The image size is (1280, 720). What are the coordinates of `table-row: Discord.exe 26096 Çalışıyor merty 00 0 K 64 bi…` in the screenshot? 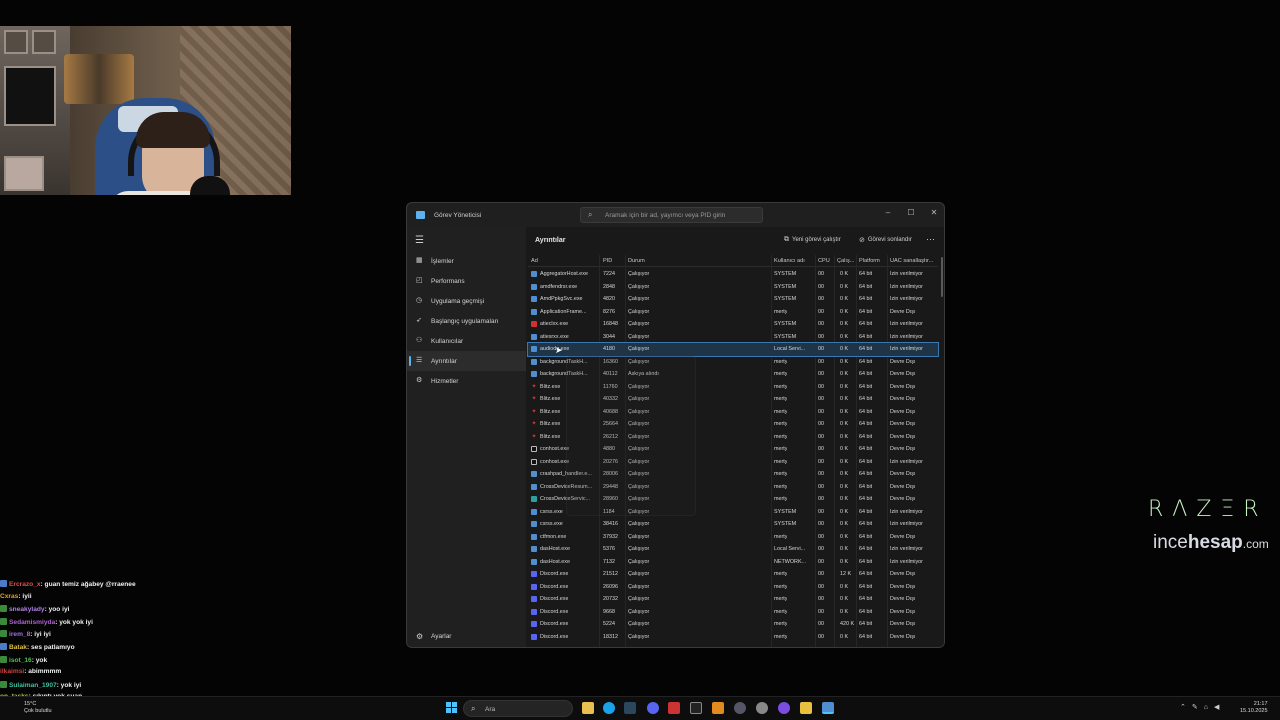 It's located at (733, 587).